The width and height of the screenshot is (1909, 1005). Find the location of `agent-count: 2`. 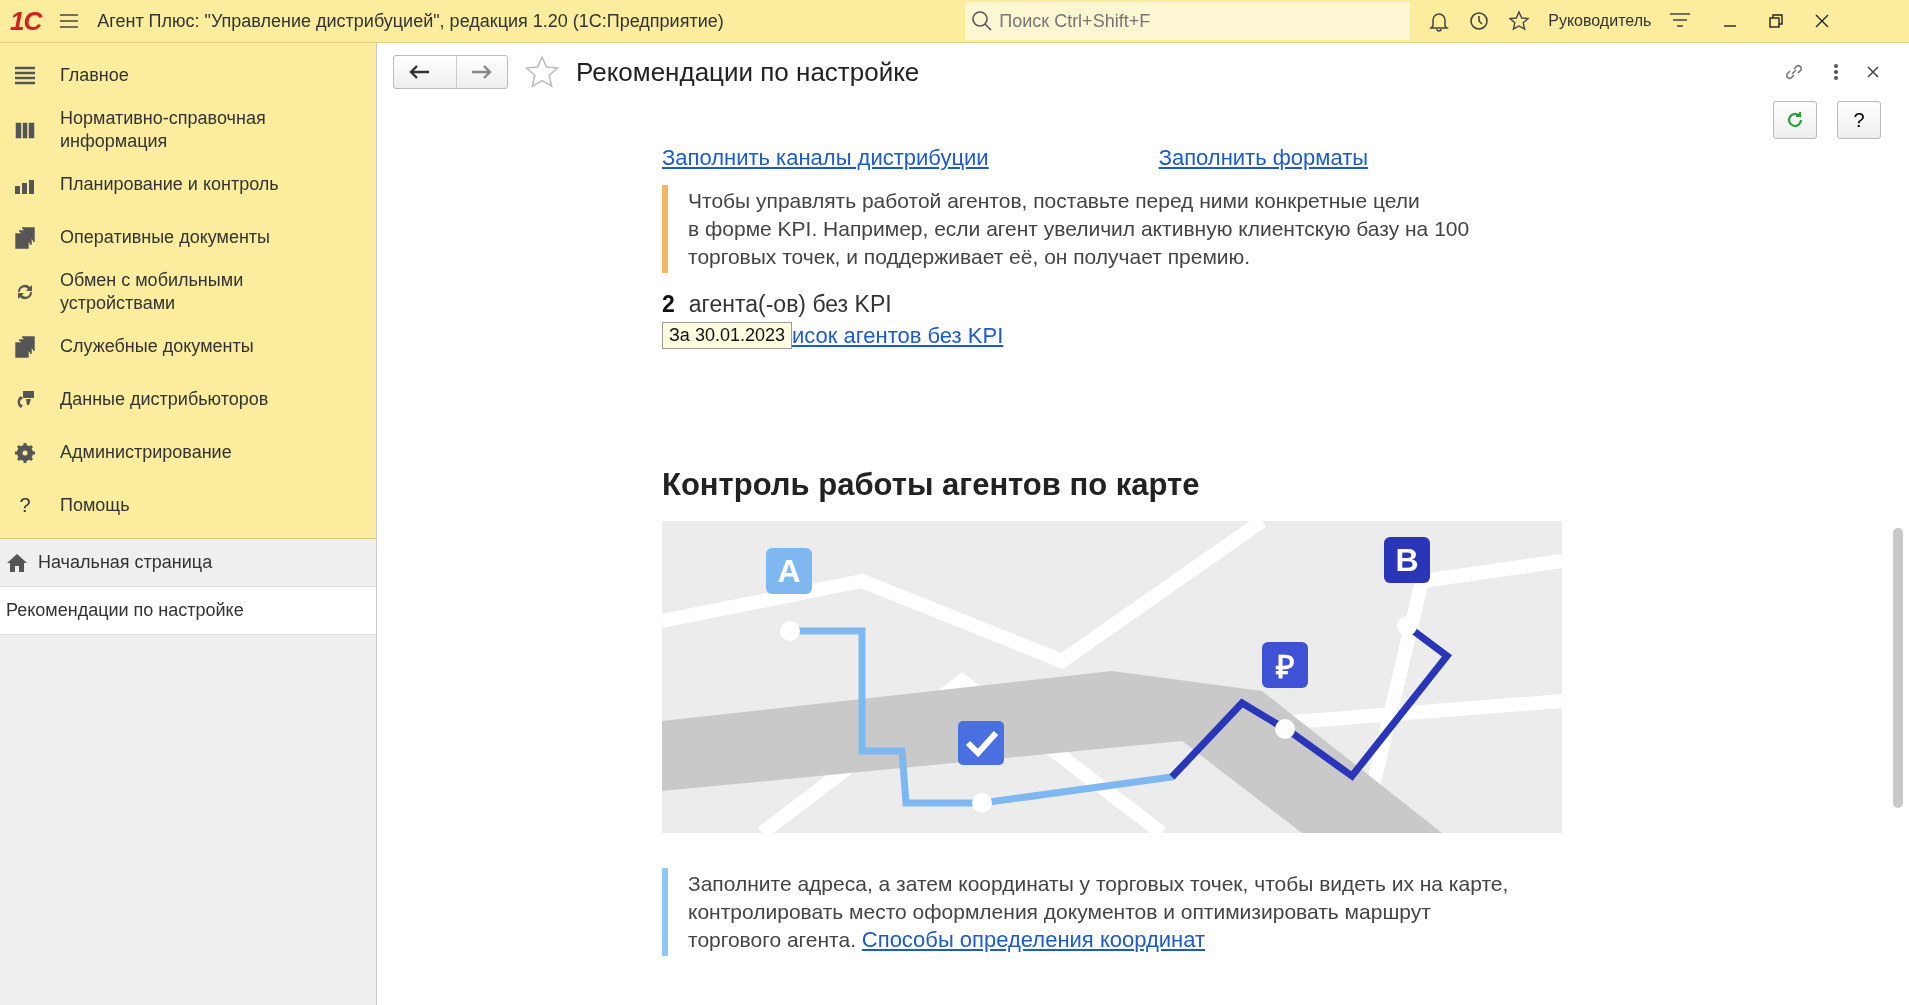

agent-count: 2 is located at coordinates (668, 304).